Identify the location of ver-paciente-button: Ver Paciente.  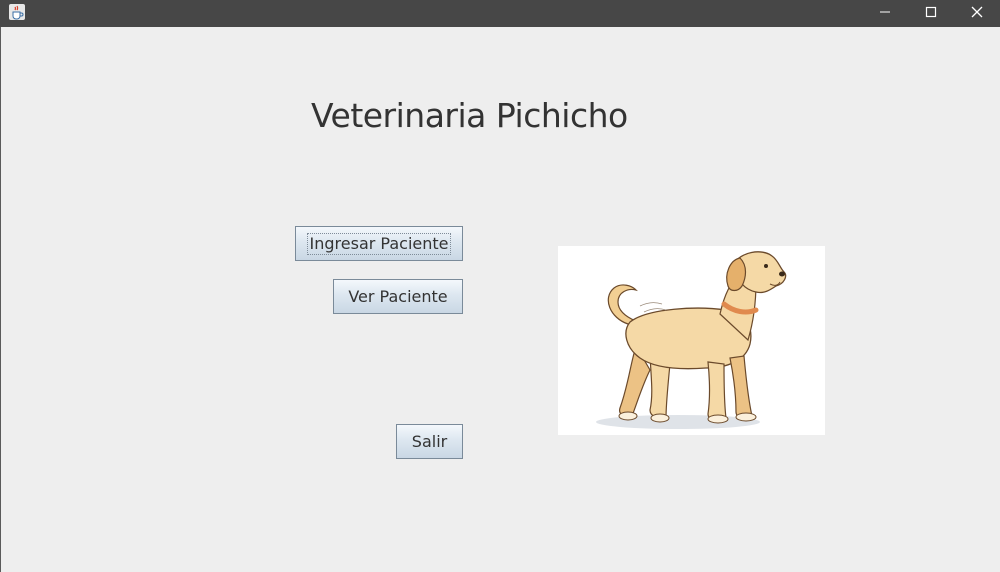
(398, 296).